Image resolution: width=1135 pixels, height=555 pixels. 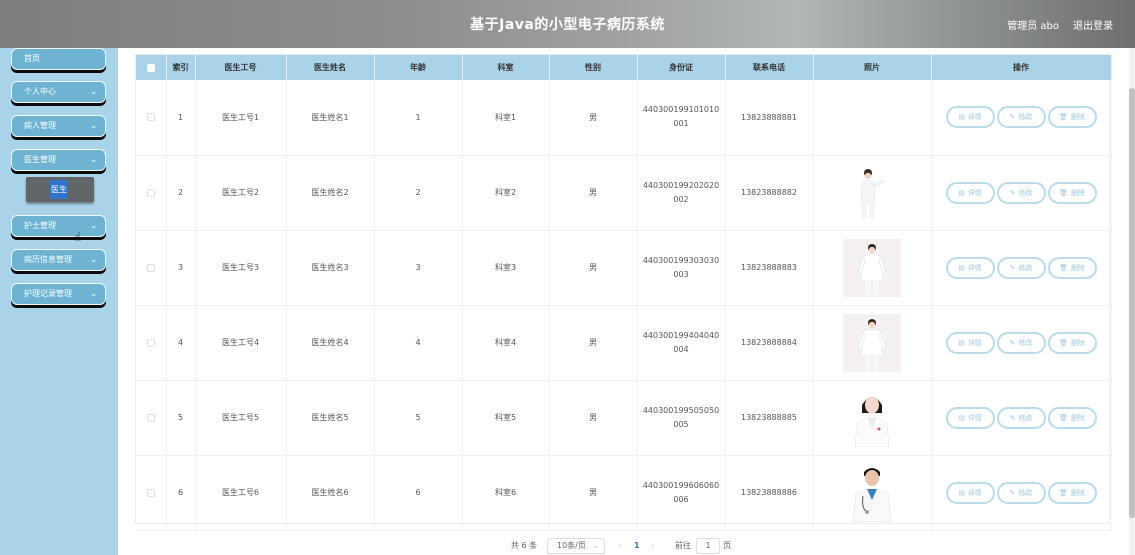 I want to click on cell-name: 医生姓名4, so click(x=330, y=343).